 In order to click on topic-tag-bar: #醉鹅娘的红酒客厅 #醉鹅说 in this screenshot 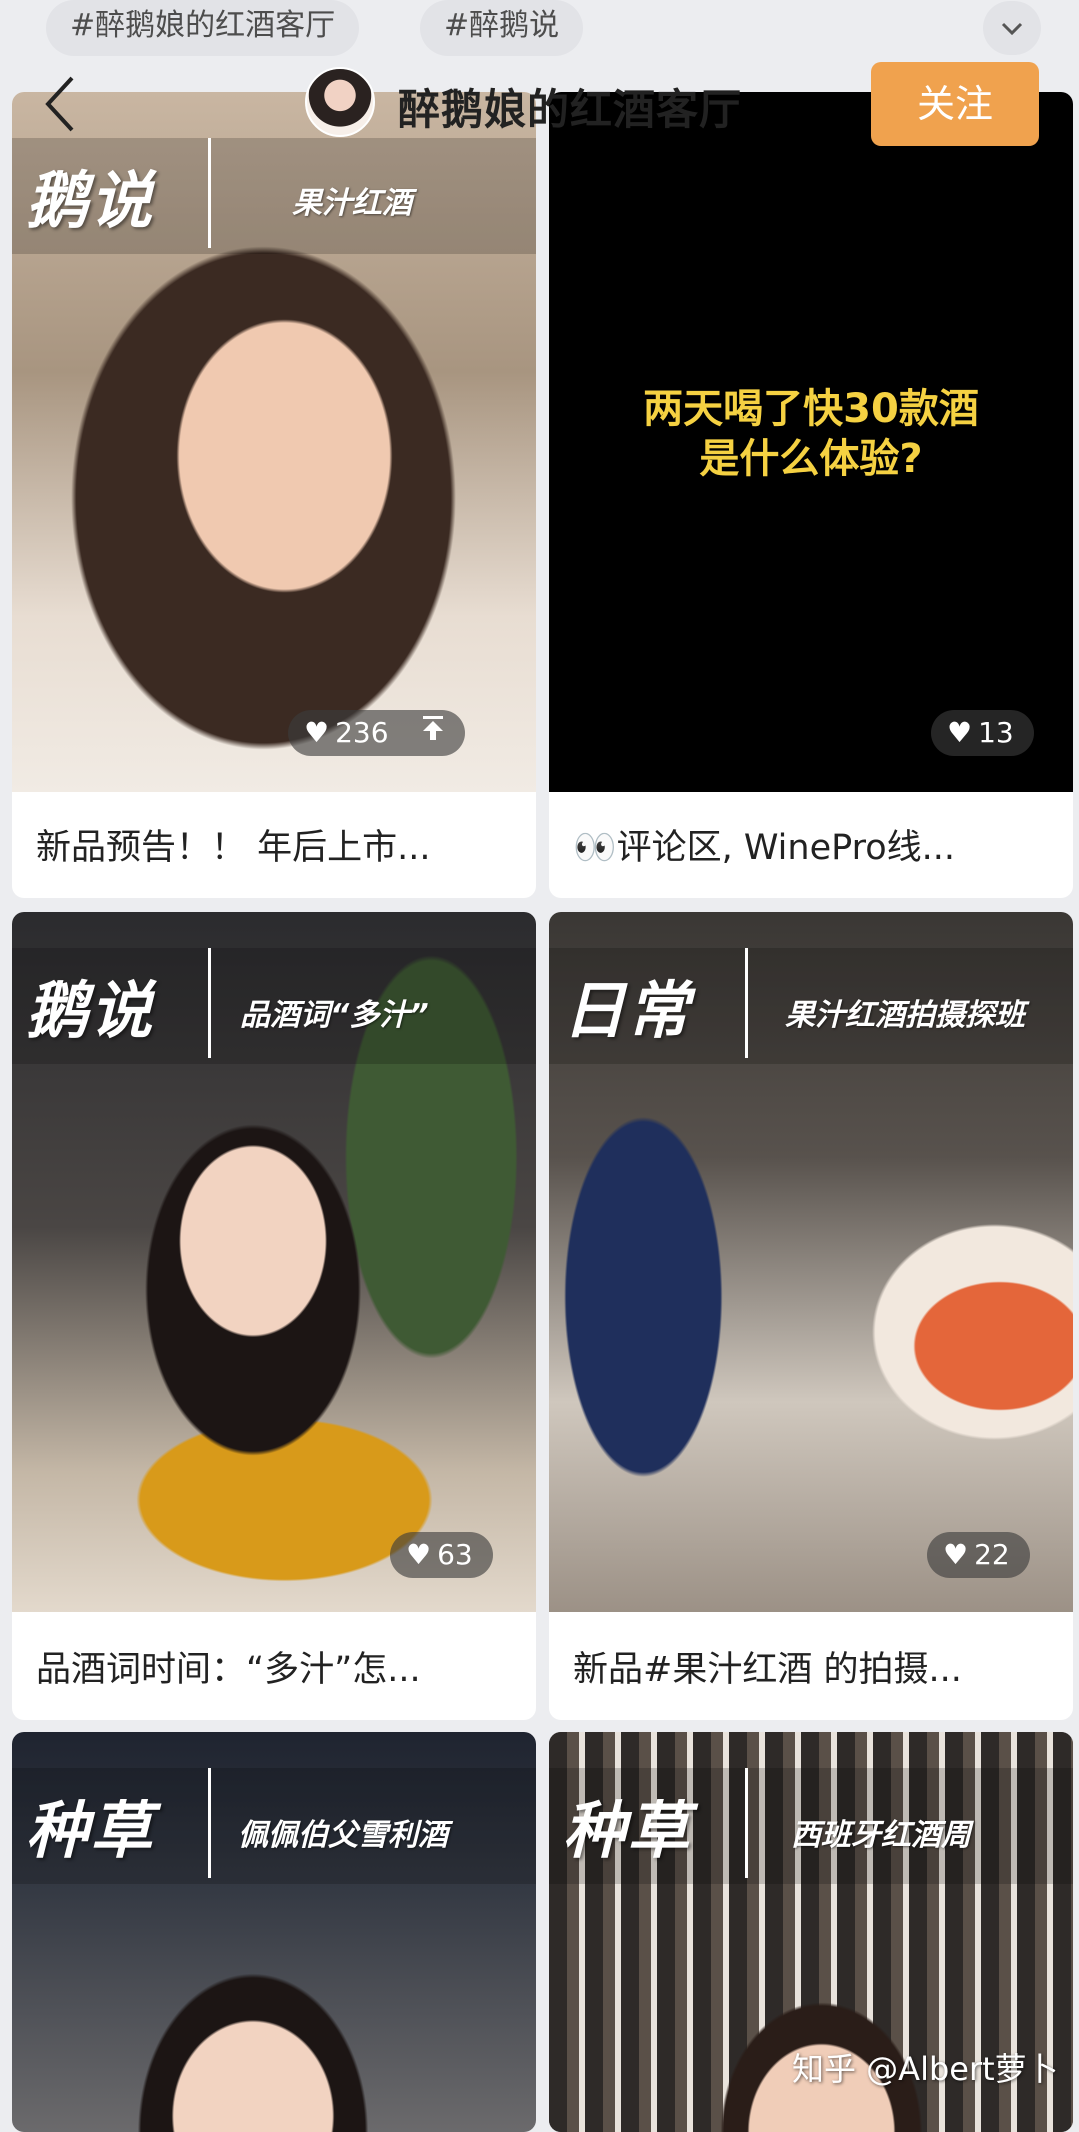, I will do `click(539, 29)`.